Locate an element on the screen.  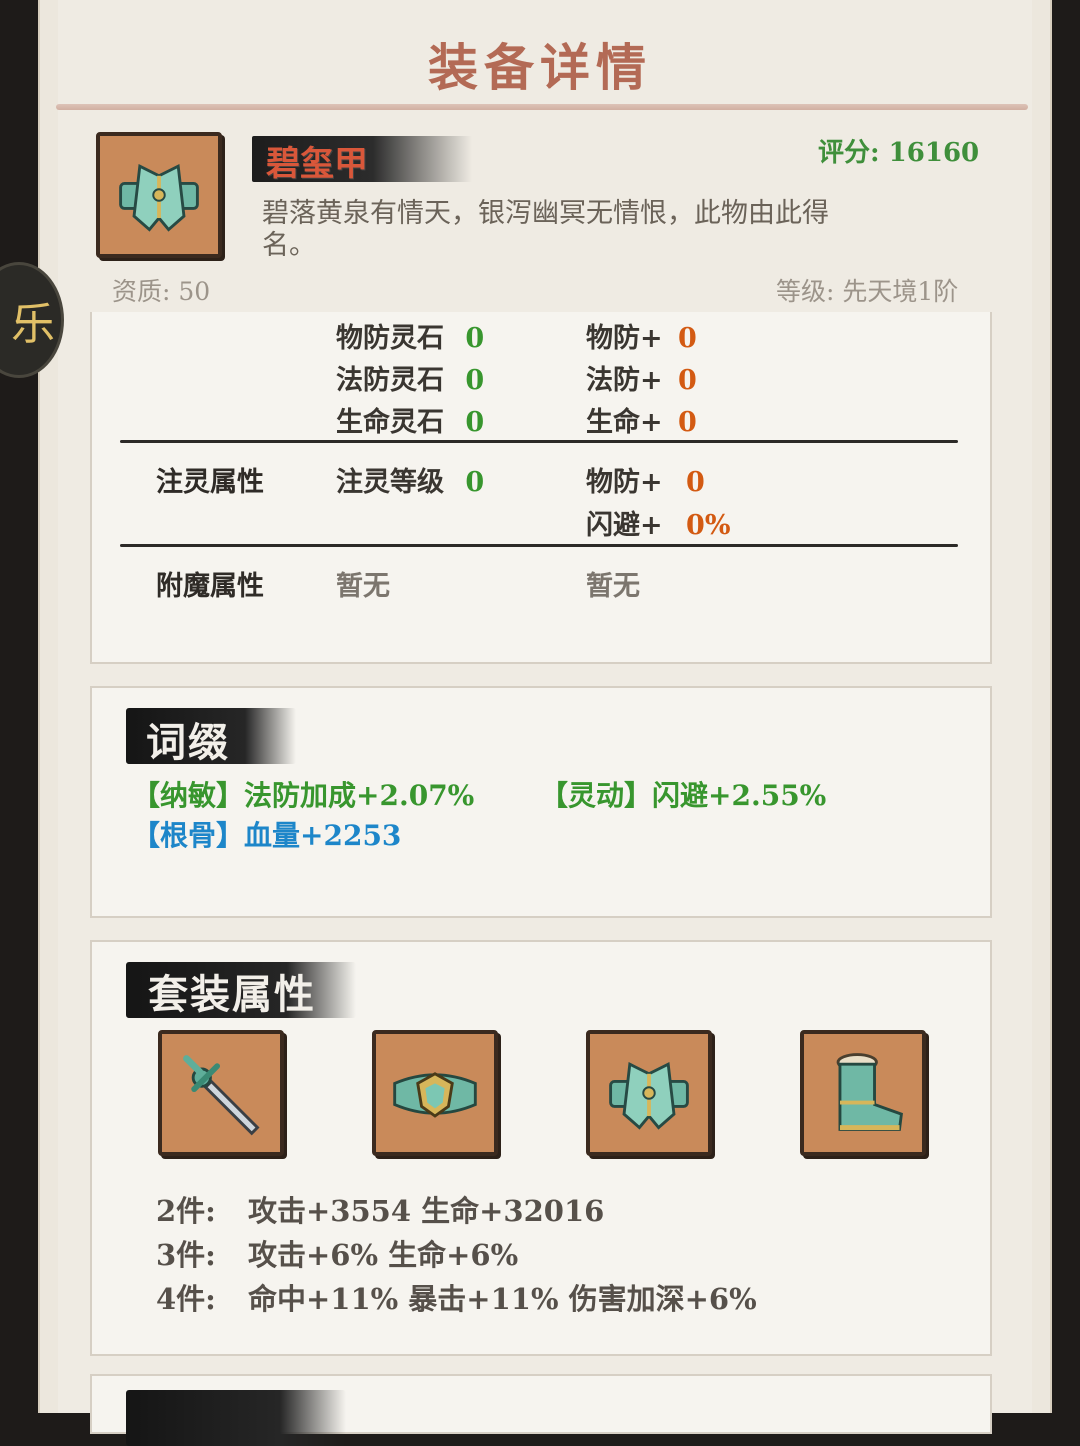
stat-value: 0% is located at coordinates (708, 525).